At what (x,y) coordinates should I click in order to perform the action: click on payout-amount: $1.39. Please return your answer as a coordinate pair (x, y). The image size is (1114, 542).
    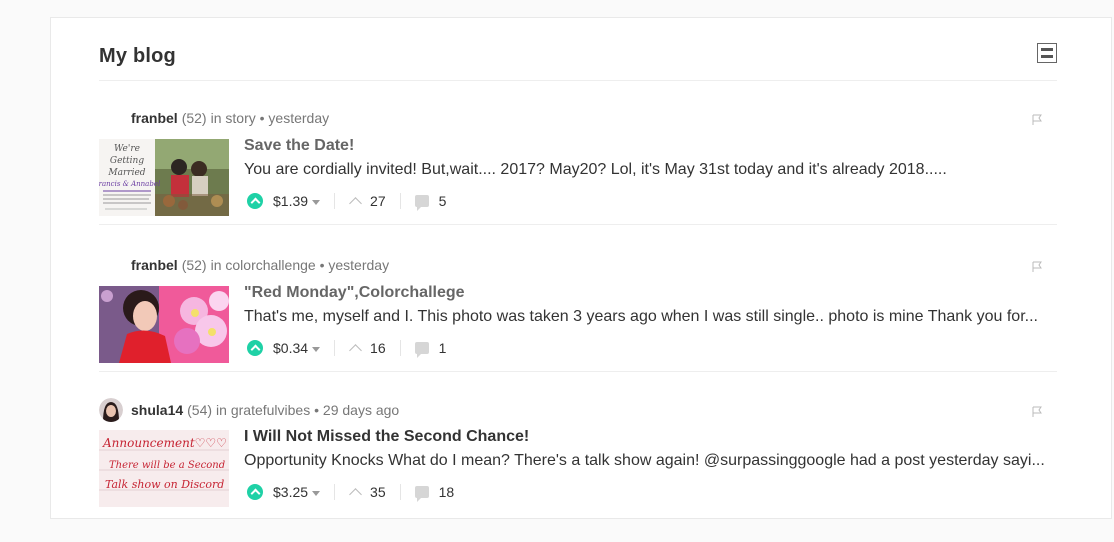
    Looking at the image, I should click on (291, 201).